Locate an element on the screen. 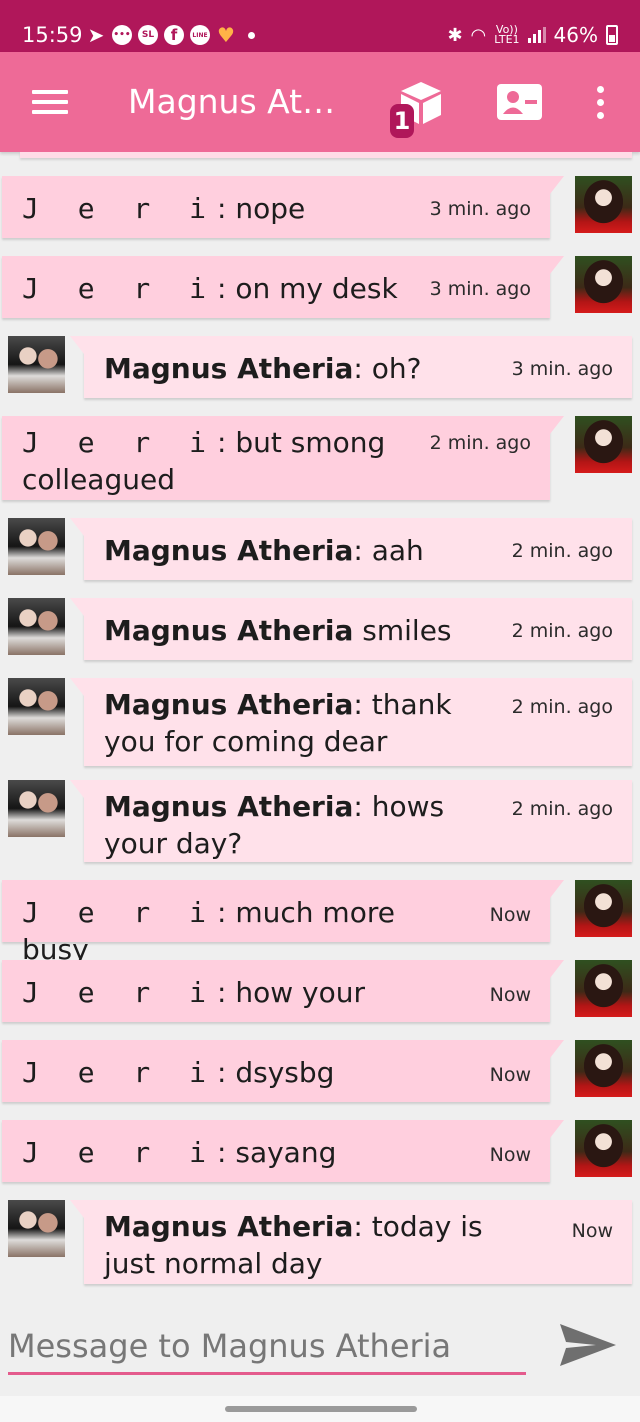  message-body: smiles is located at coordinates (407, 630).